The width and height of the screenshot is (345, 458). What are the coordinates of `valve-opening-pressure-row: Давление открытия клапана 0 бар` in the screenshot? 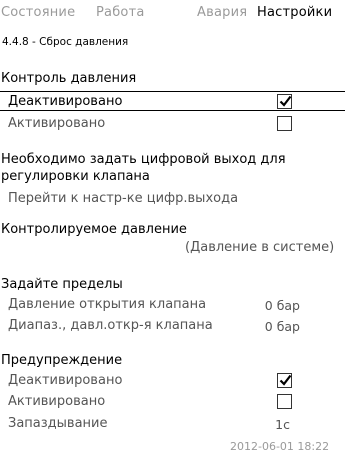 It's located at (172, 305).